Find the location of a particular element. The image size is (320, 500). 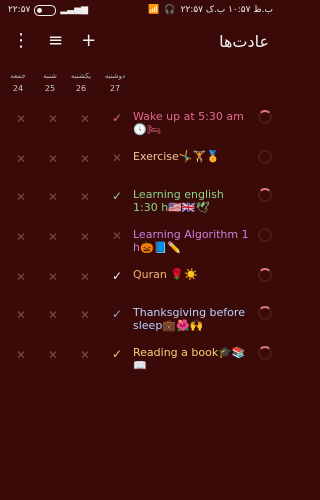

day-label: یکشنبه is located at coordinates (81, 76).